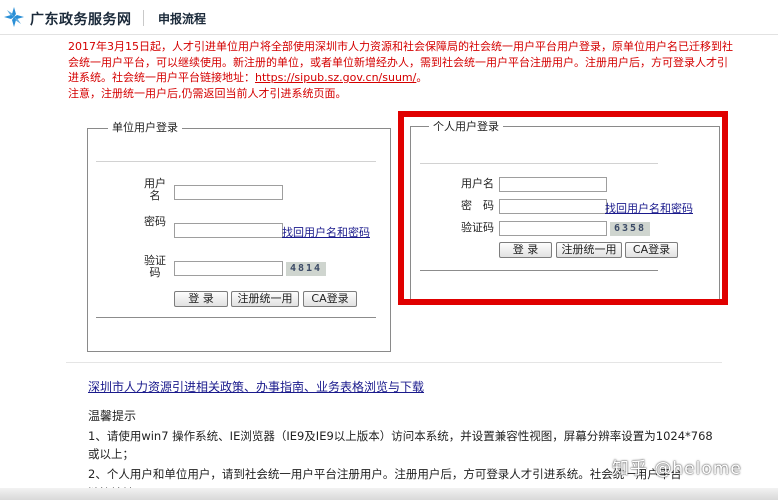 The height and width of the screenshot is (502, 778). I want to click on unit-register-button: 注册统一用, so click(265, 299).